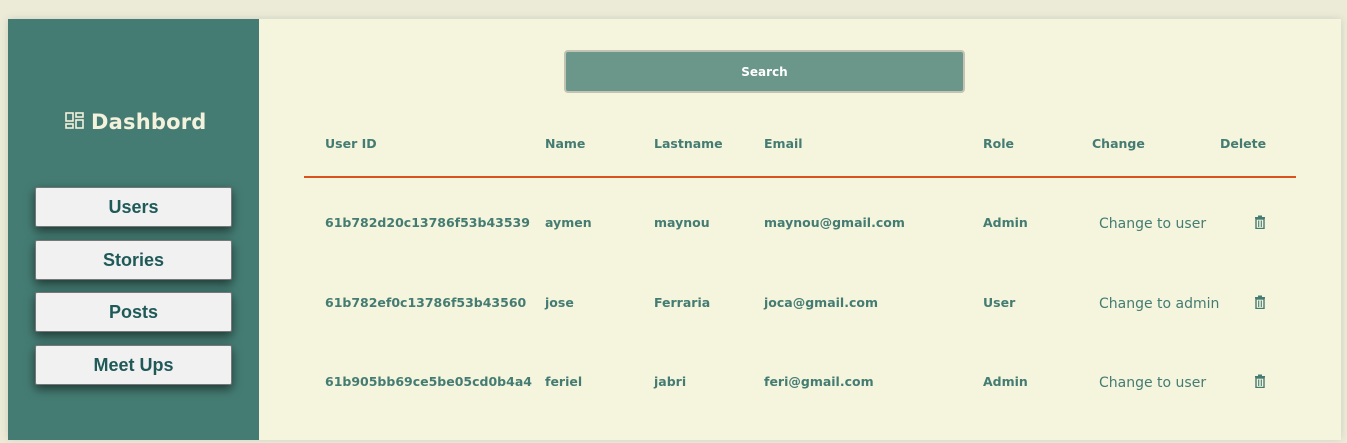 The image size is (1347, 443). What do you see at coordinates (426, 302) in the screenshot?
I see `user-id-cell: 61b782ef0c13786f53b43560` at bounding box center [426, 302].